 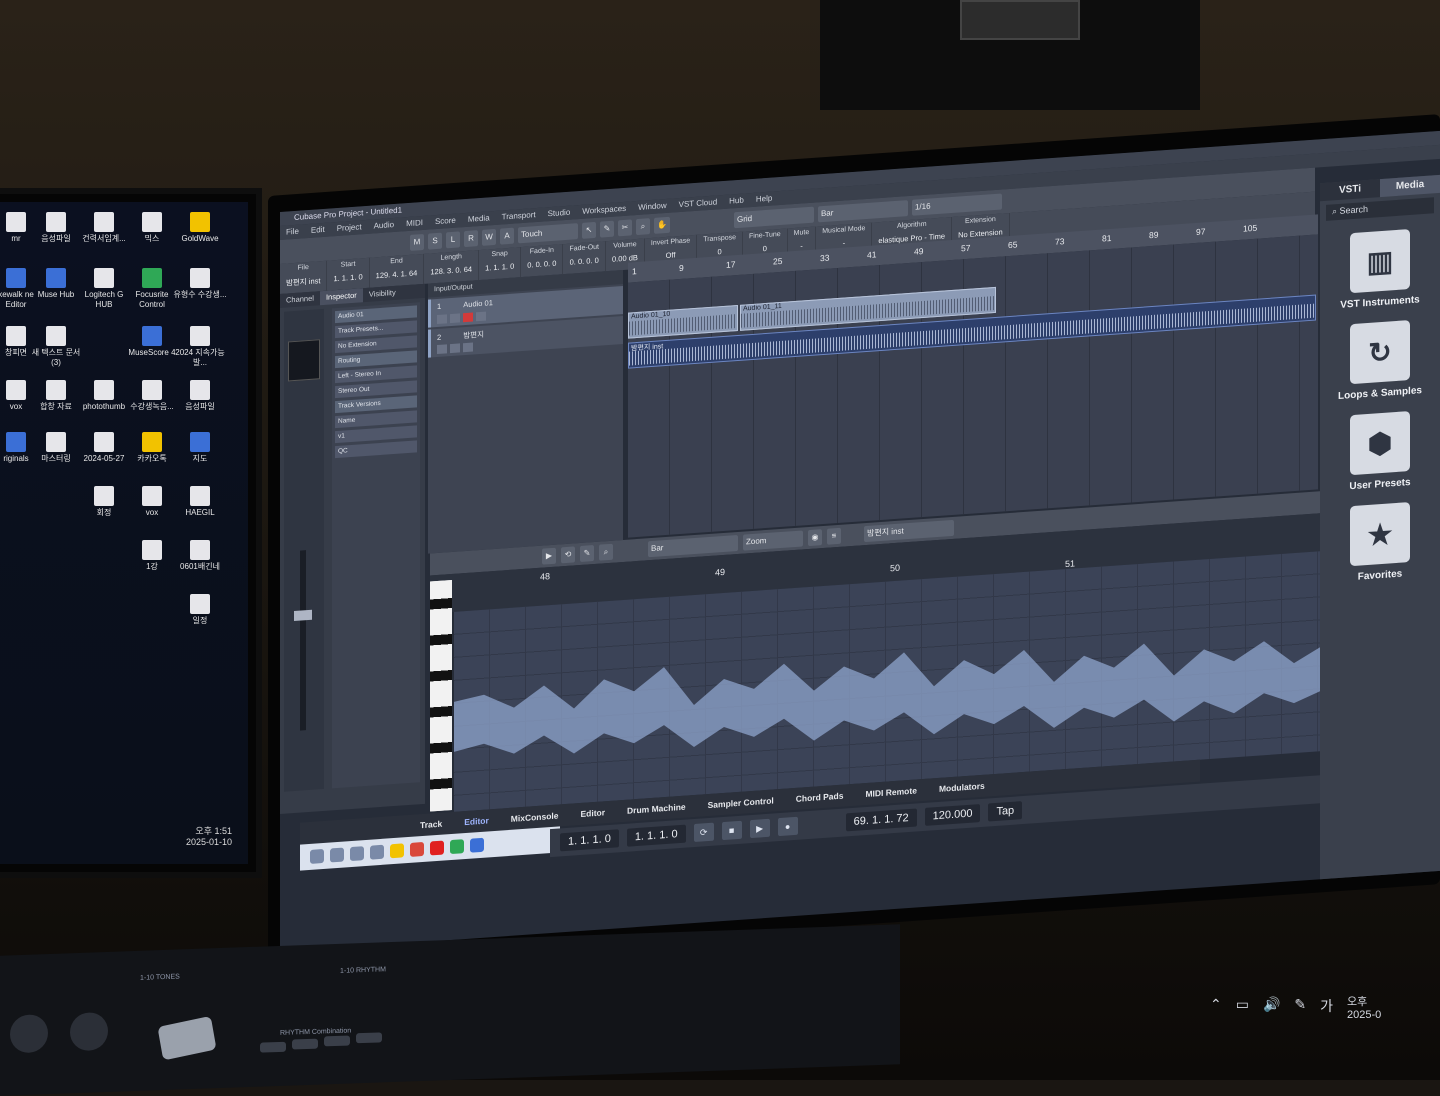 What do you see at coordinates (377, 852) in the screenshot?
I see `store-icon` at bounding box center [377, 852].